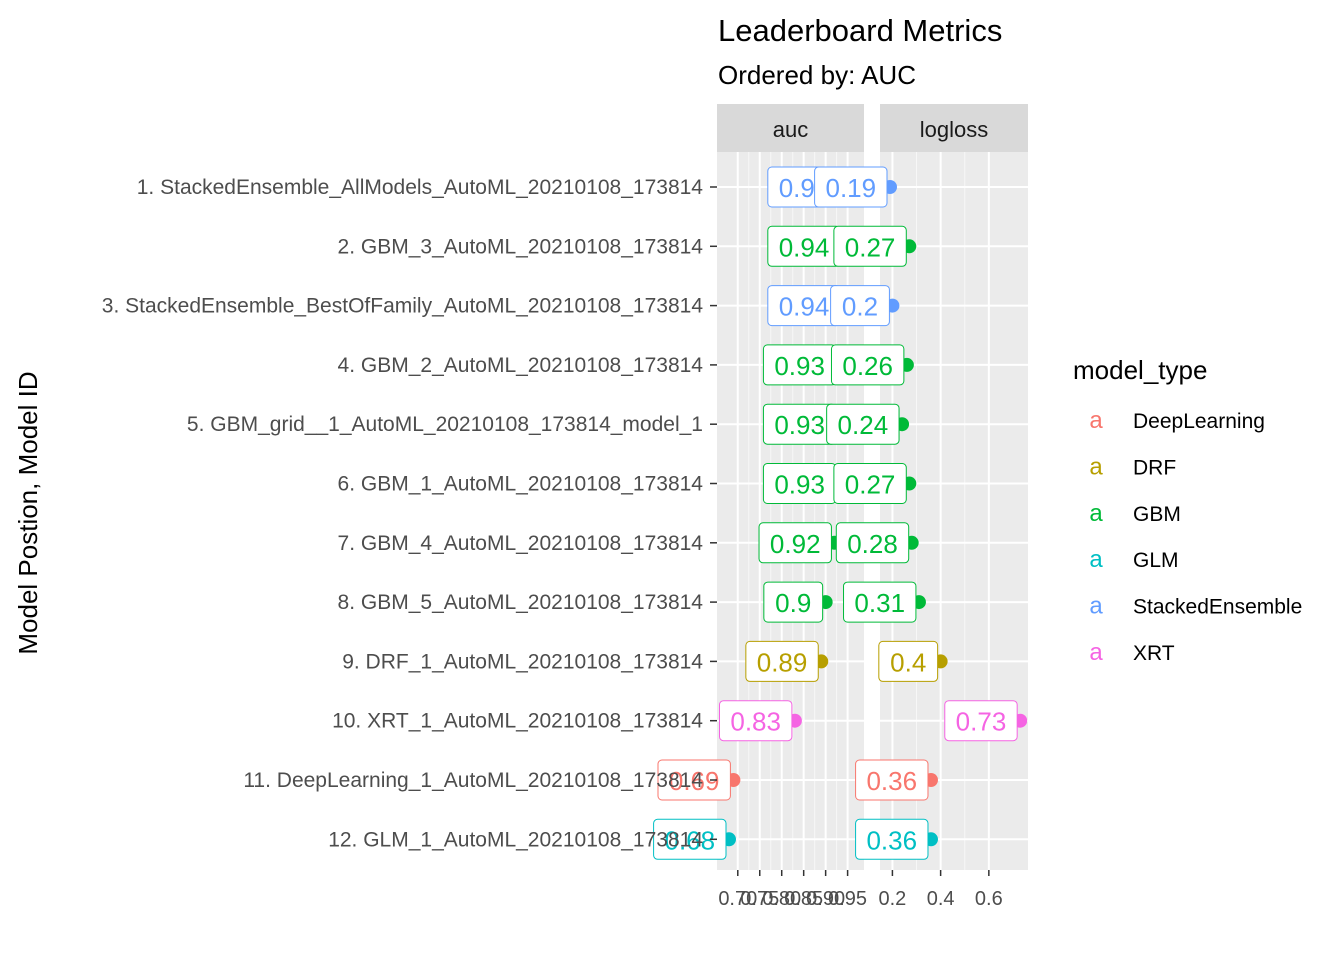 The image size is (1344, 960). I want to click on data-label: 0.9, so click(793, 603).